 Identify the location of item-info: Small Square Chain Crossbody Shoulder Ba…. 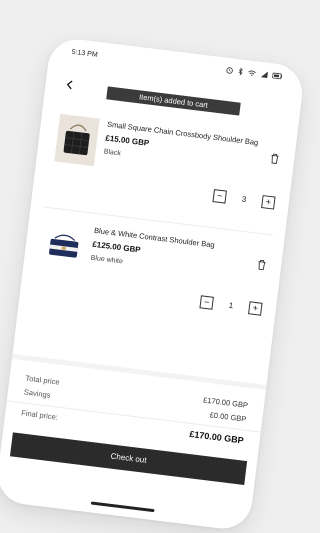
(183, 147).